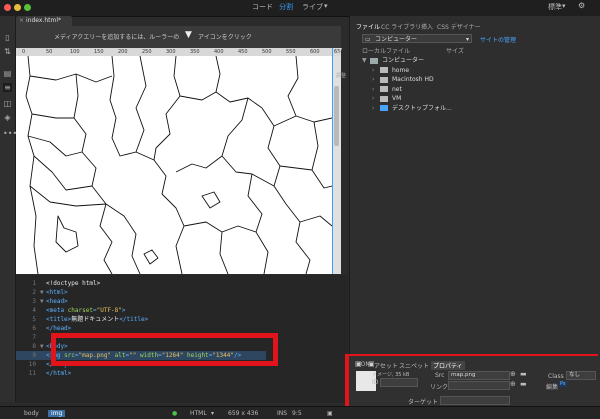 This screenshot has height=419, width=600. What do you see at coordinates (7, 7) in the screenshot?
I see `close-window-icon` at bounding box center [7, 7].